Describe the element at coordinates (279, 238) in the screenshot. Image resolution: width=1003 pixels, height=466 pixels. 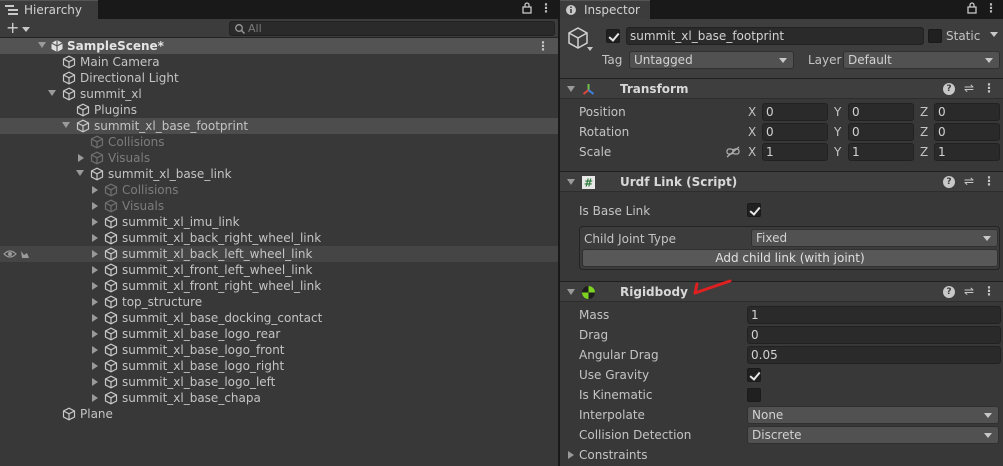
I see `hierarchy-item: summit_xl_back_right_wheel_link` at that location.